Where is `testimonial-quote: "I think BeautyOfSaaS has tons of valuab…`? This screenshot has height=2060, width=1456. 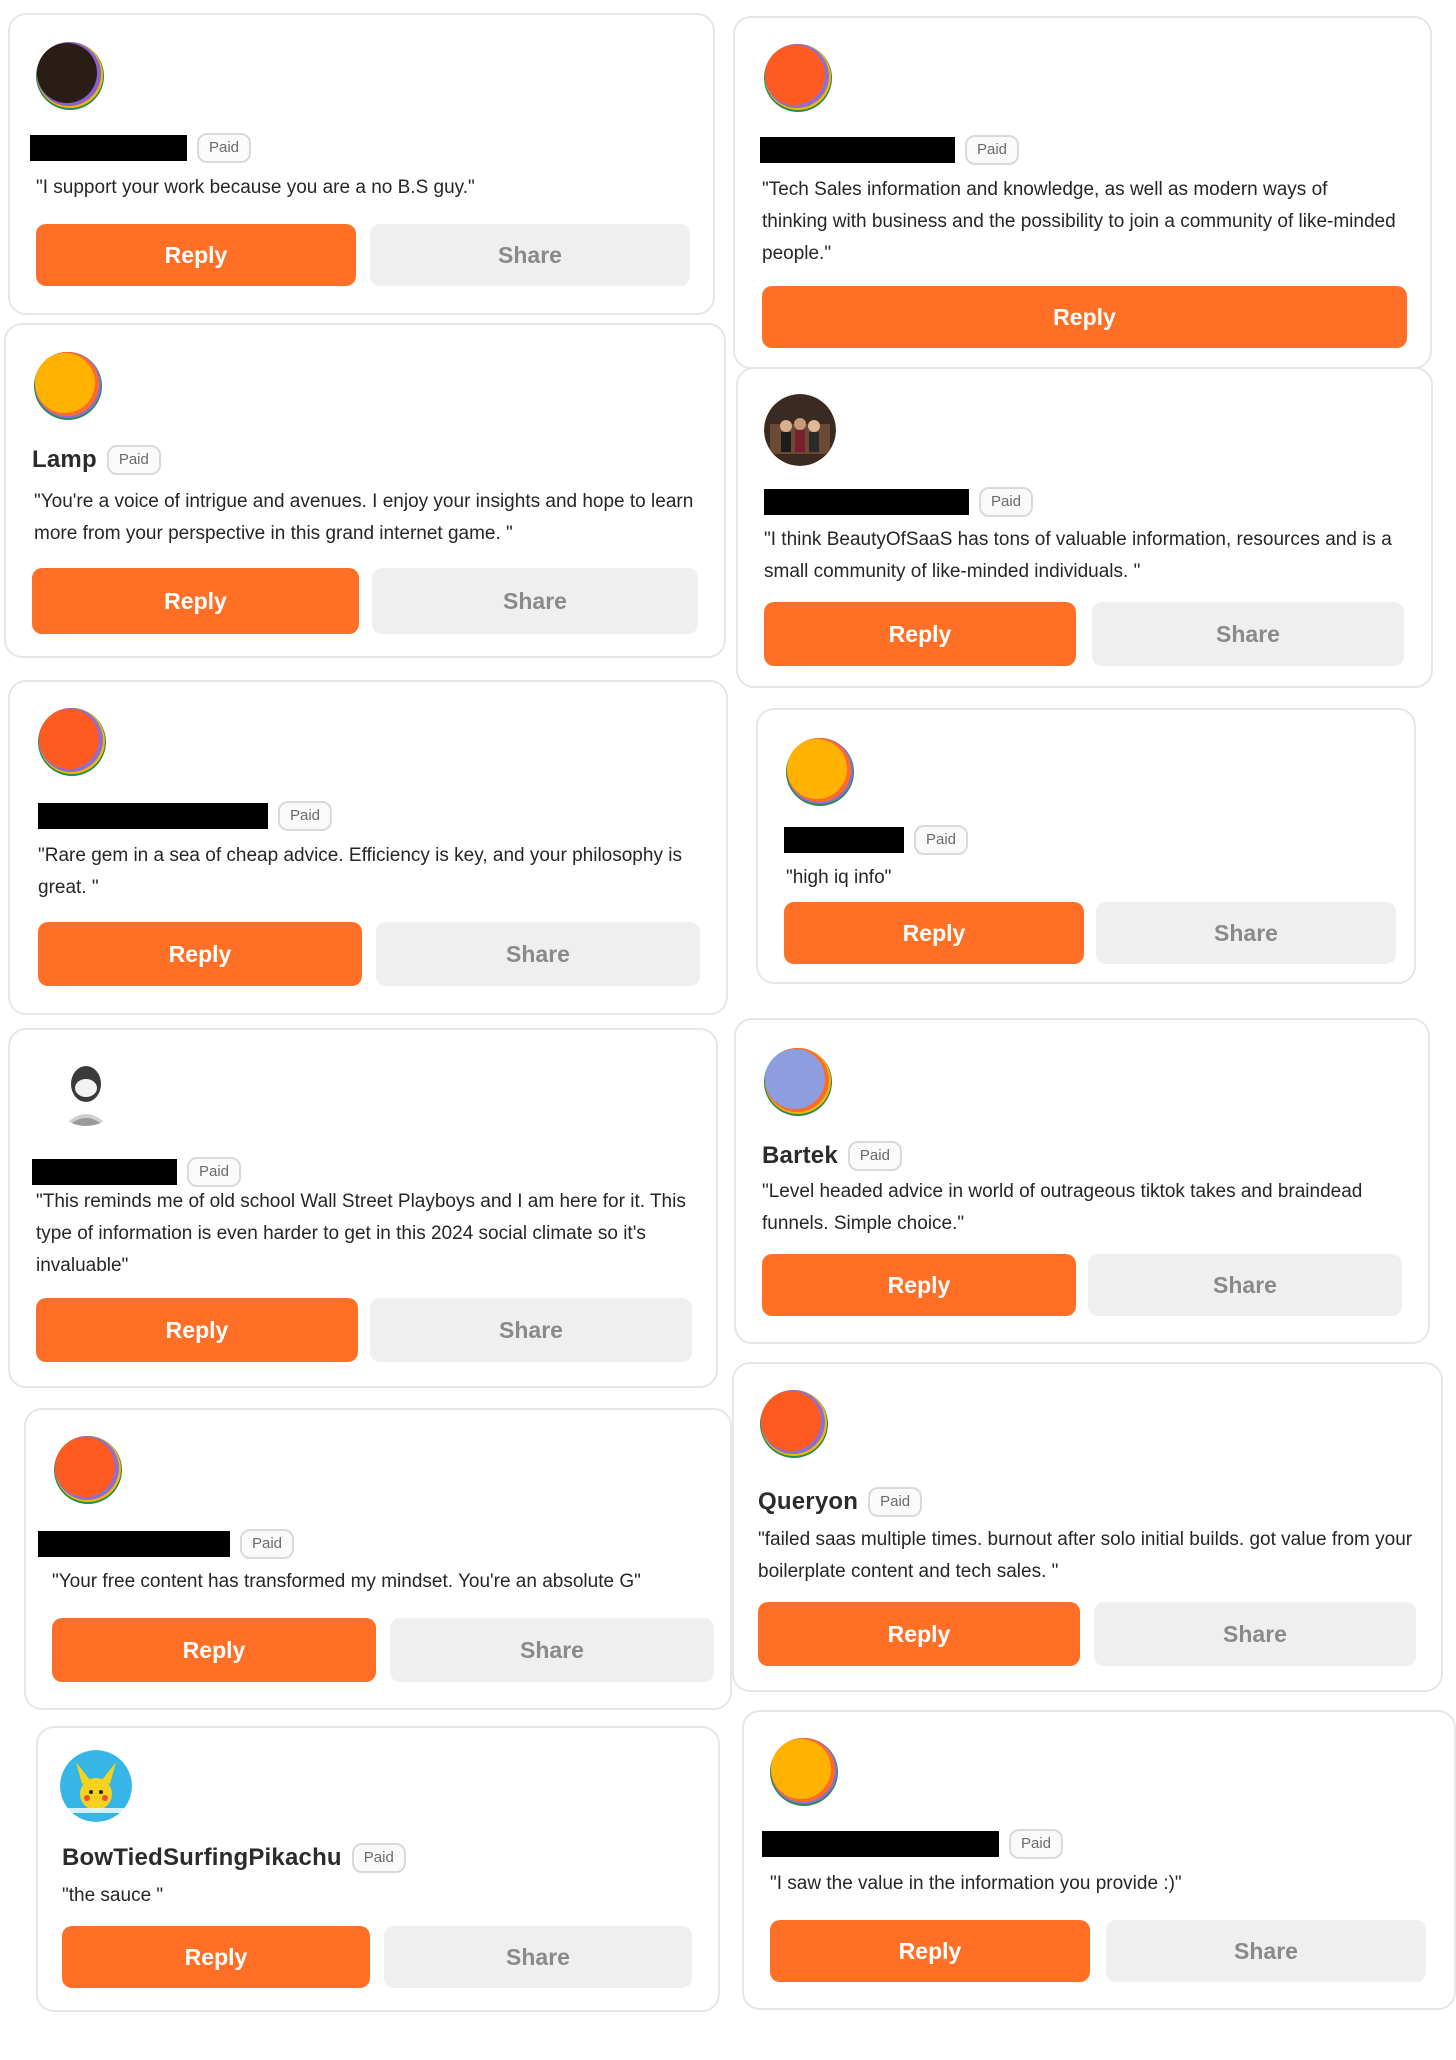
testimonial-quote: "I think BeautyOfSaaS has tons of valuab… is located at coordinates (1078, 555).